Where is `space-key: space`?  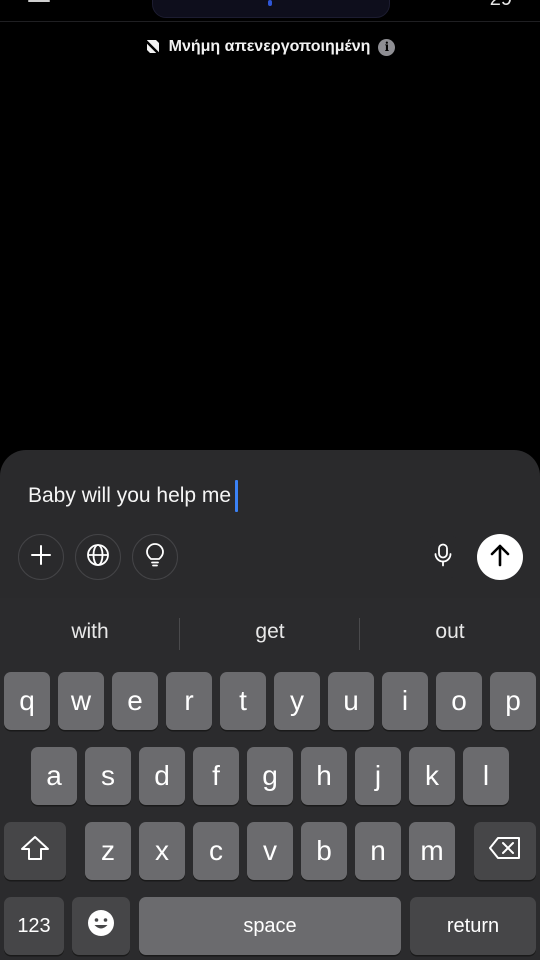
space-key: space is located at coordinates (270, 926).